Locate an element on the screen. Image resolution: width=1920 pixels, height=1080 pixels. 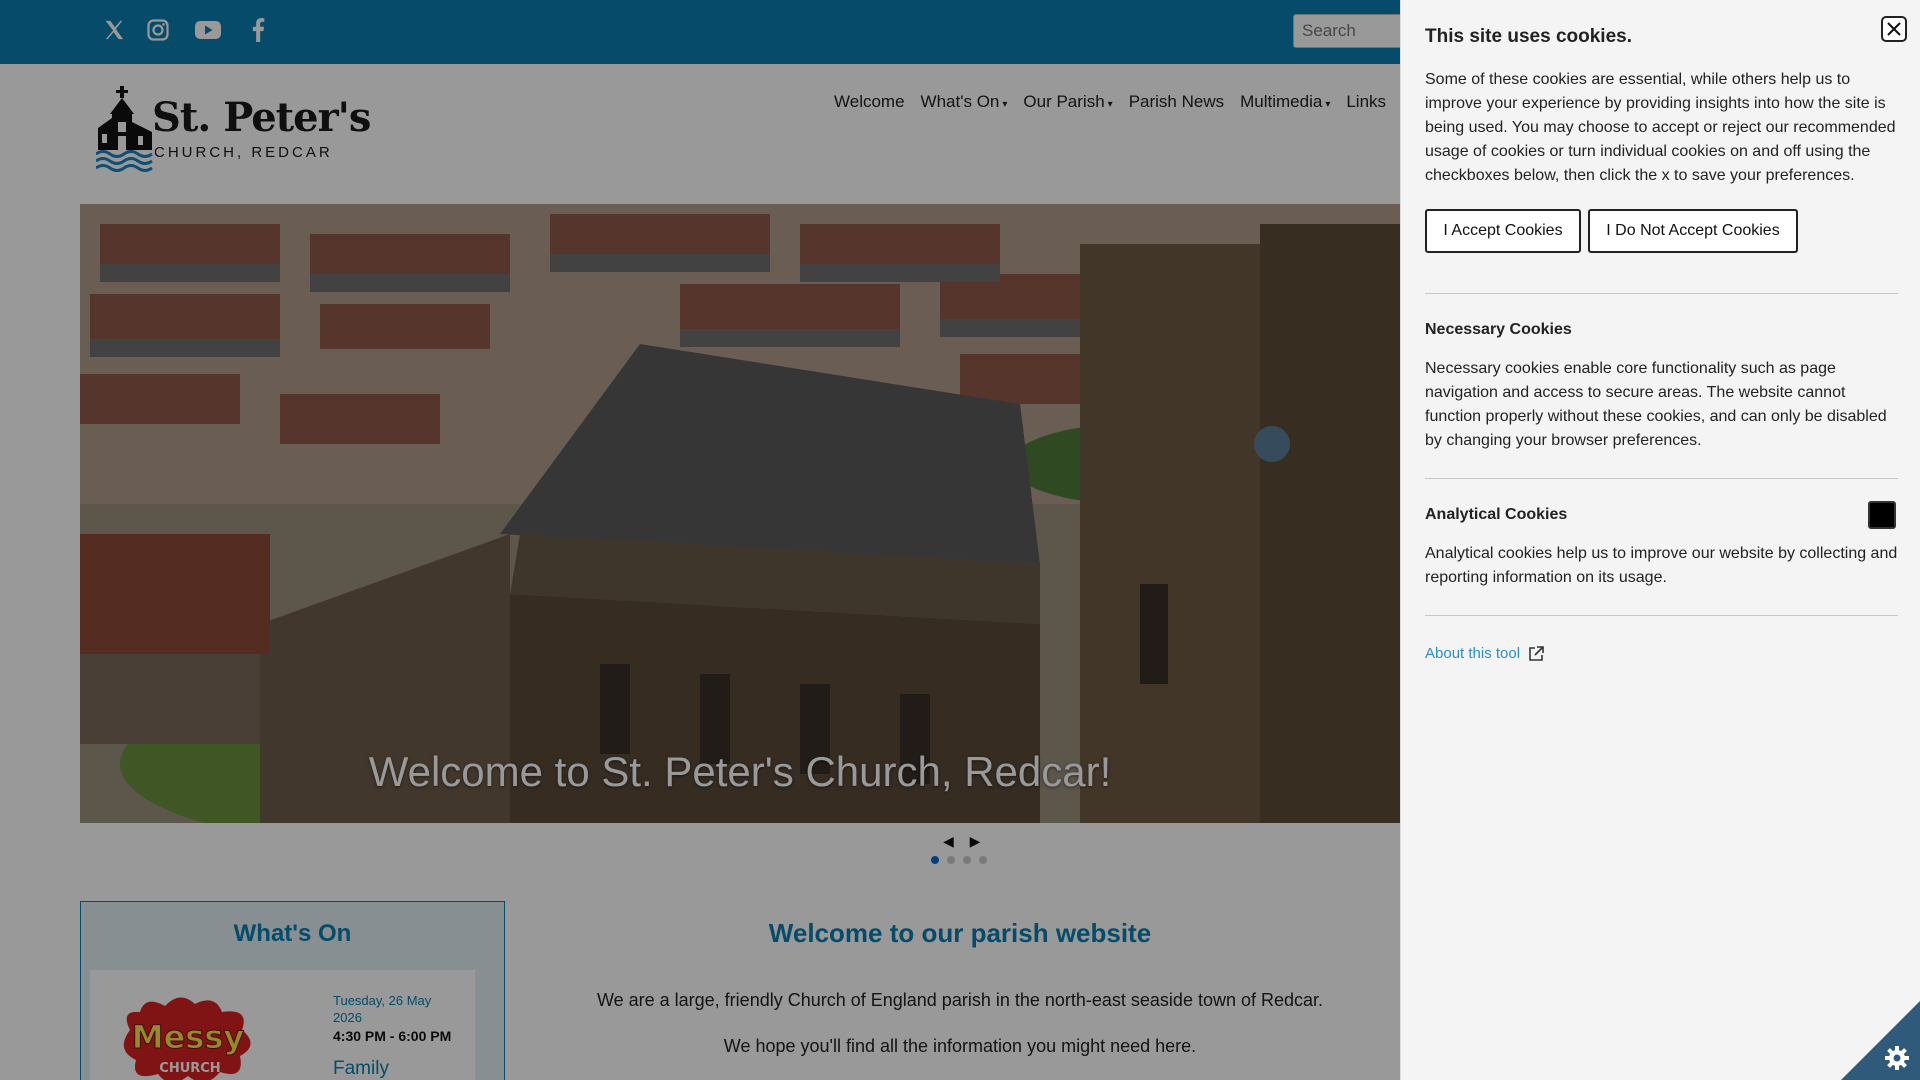
close-icon is located at coordinates (1894, 29).